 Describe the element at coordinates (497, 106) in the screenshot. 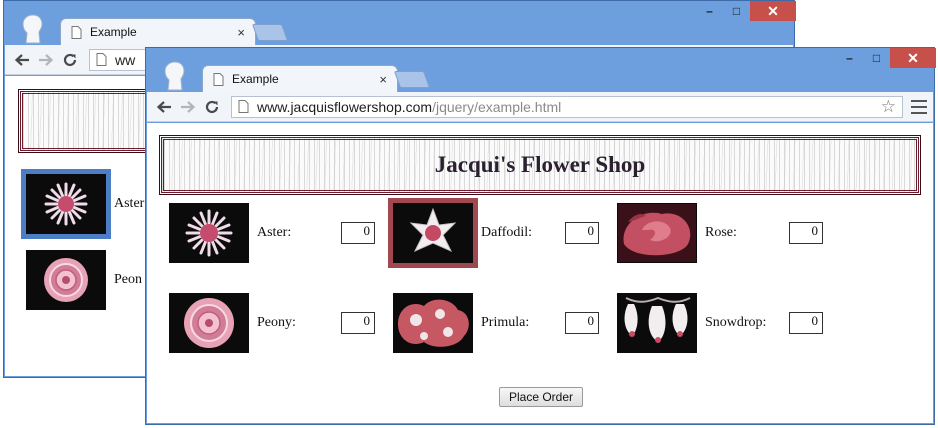

I see `url-path: /jquery/example.html` at that location.